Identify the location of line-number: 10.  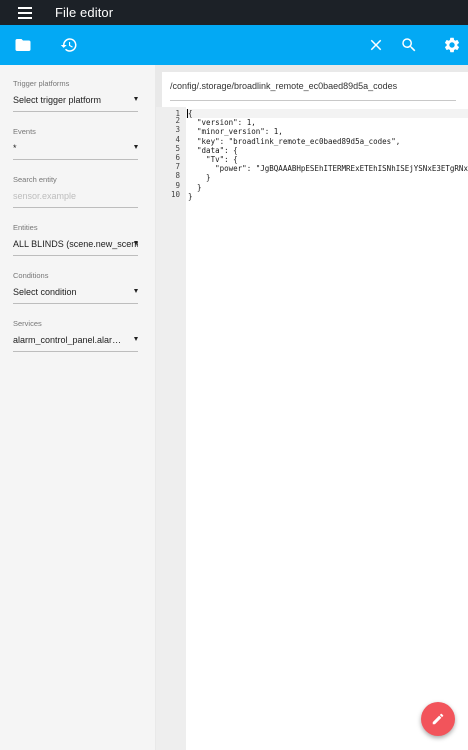
(175, 194).